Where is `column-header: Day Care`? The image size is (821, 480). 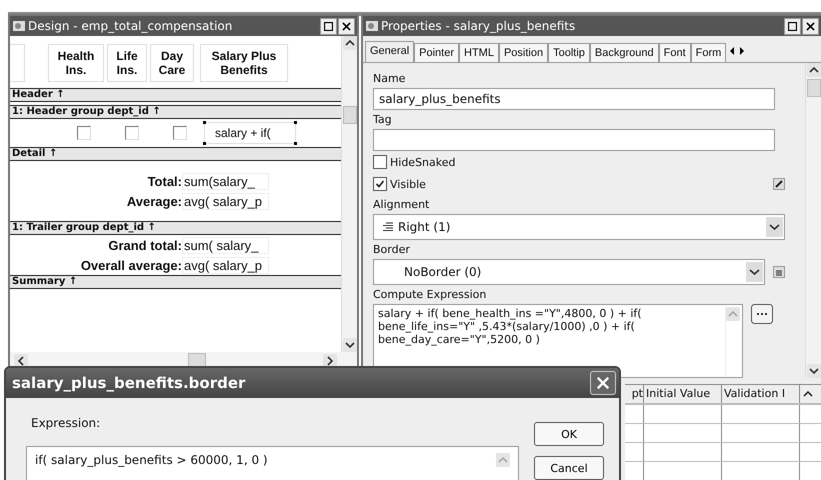
column-header: Day Care is located at coordinates (172, 63).